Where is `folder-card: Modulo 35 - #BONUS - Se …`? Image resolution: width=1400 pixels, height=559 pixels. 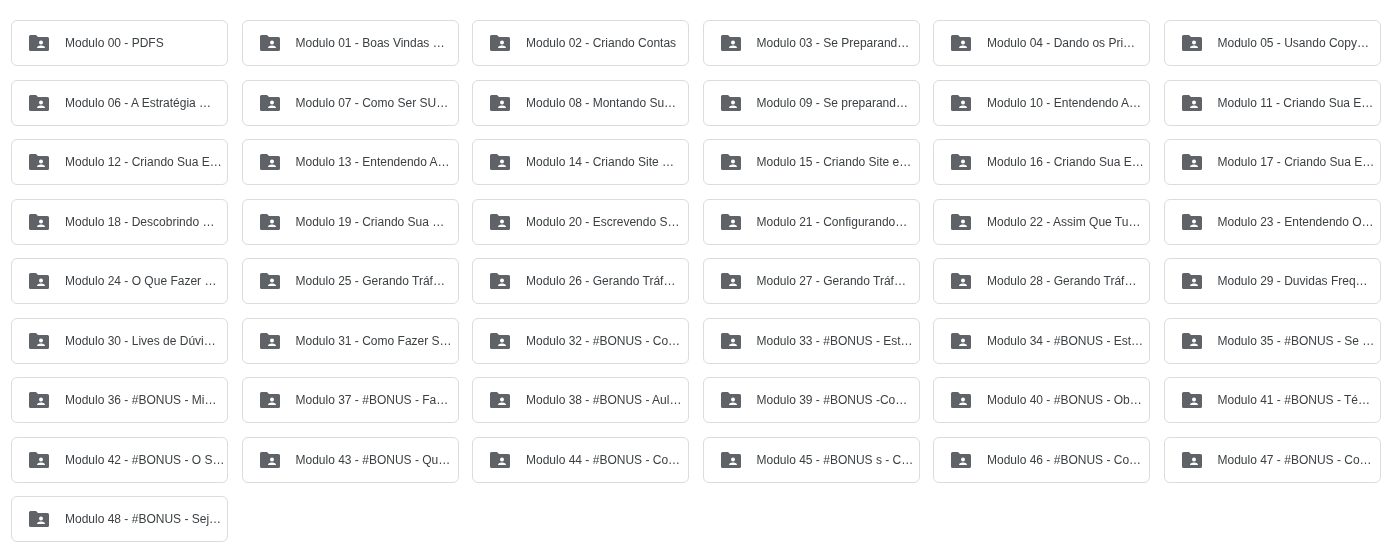 folder-card: Modulo 35 - #BONUS - Se … is located at coordinates (1272, 340).